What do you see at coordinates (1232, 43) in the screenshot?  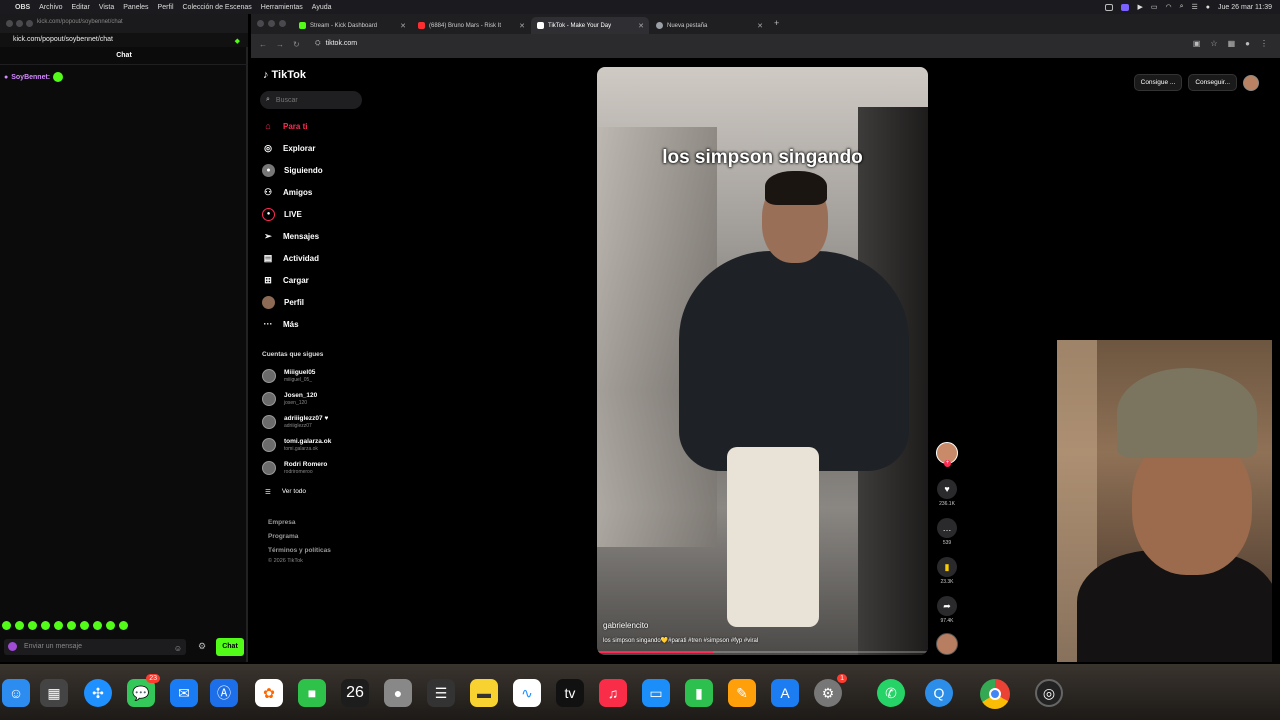 I see `extensions-icon: ▦` at bounding box center [1232, 43].